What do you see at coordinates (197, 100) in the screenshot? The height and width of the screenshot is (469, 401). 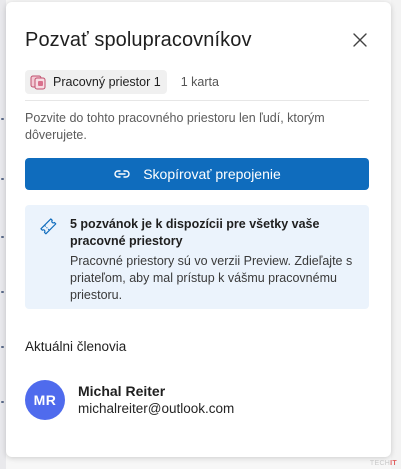 I see `divider` at bounding box center [197, 100].